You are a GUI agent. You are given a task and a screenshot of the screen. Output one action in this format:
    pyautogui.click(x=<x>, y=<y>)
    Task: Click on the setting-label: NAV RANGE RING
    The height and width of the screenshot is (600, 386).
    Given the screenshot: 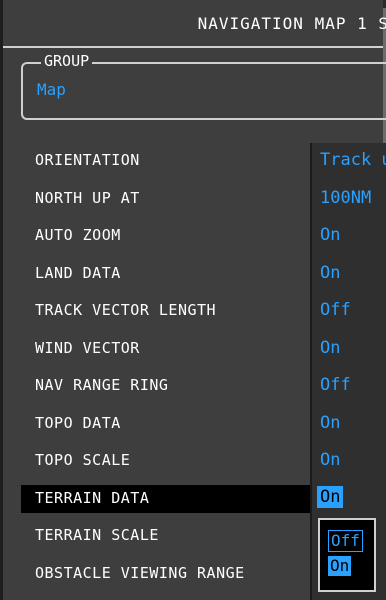 What is the action you would take?
    pyautogui.click(x=102, y=385)
    